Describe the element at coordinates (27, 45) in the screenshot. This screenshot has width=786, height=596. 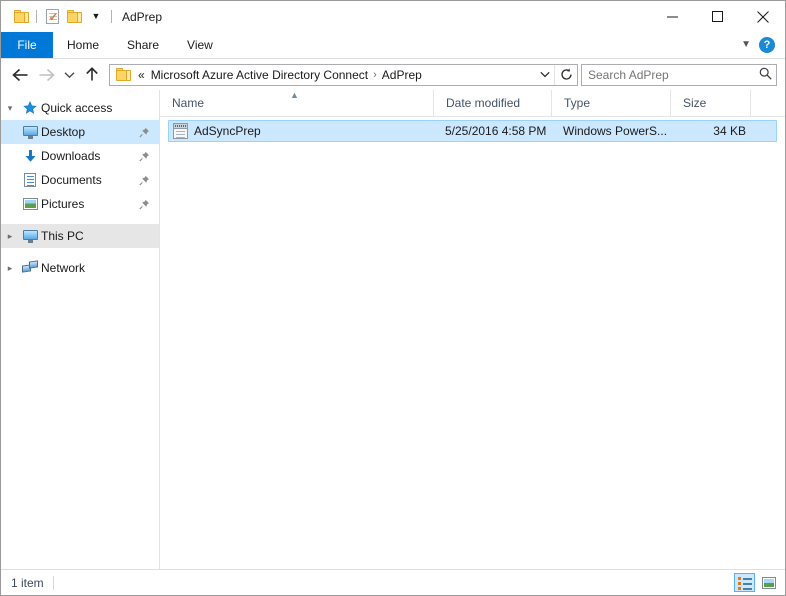
I see `tab-file: File` at that location.